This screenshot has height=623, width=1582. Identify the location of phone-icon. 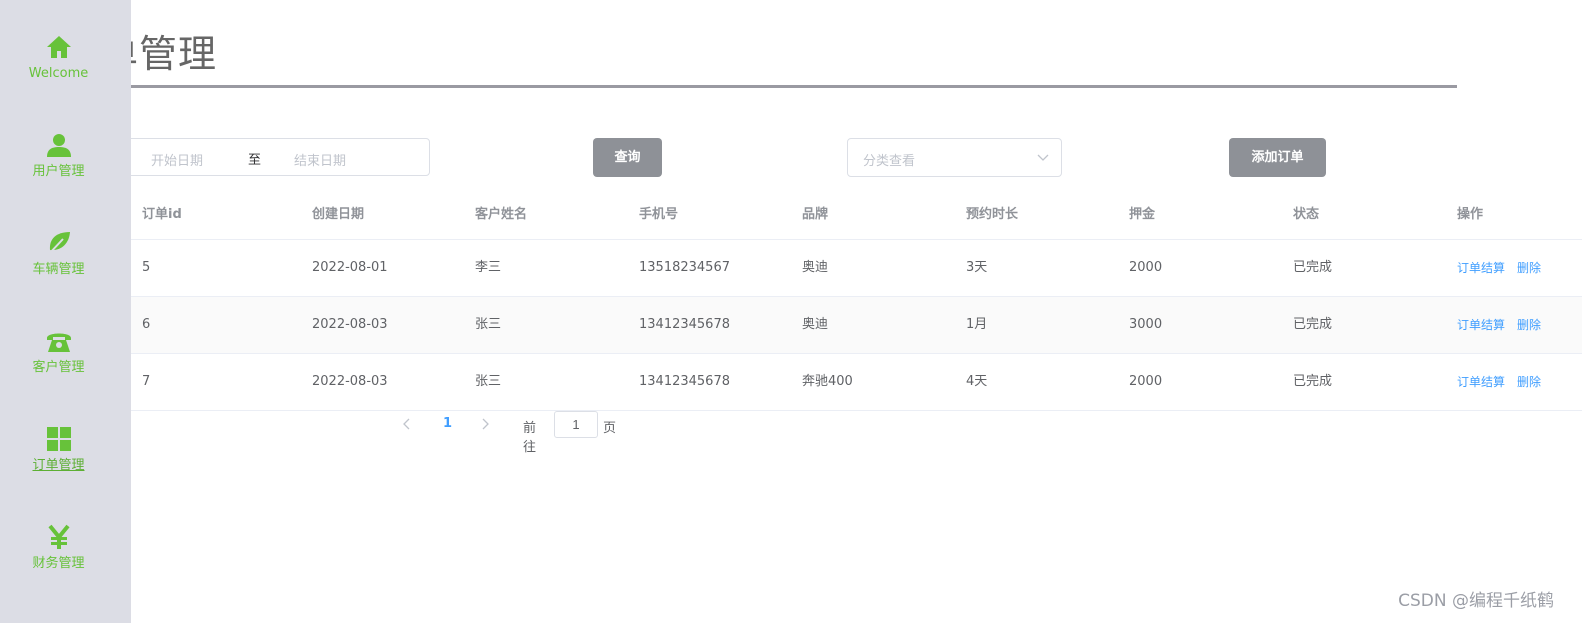
(58, 342).